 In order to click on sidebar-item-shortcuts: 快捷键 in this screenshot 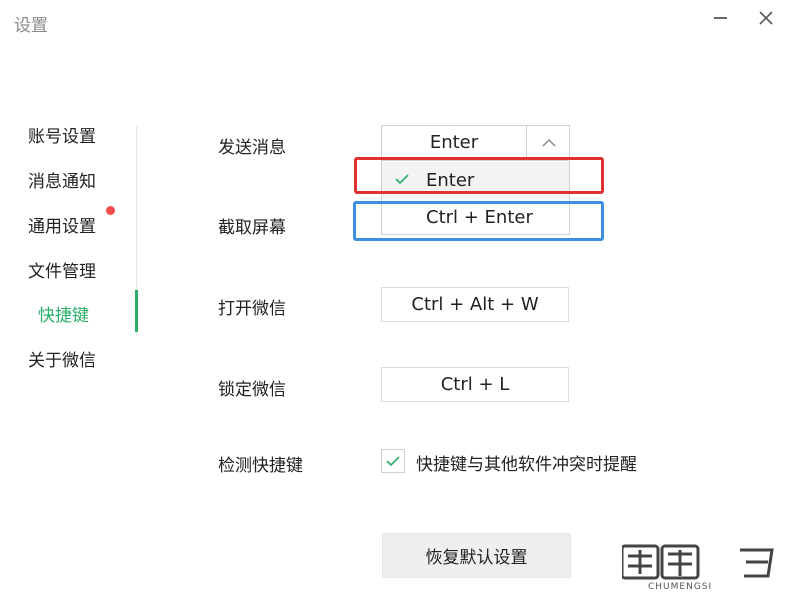, I will do `click(63, 313)`.